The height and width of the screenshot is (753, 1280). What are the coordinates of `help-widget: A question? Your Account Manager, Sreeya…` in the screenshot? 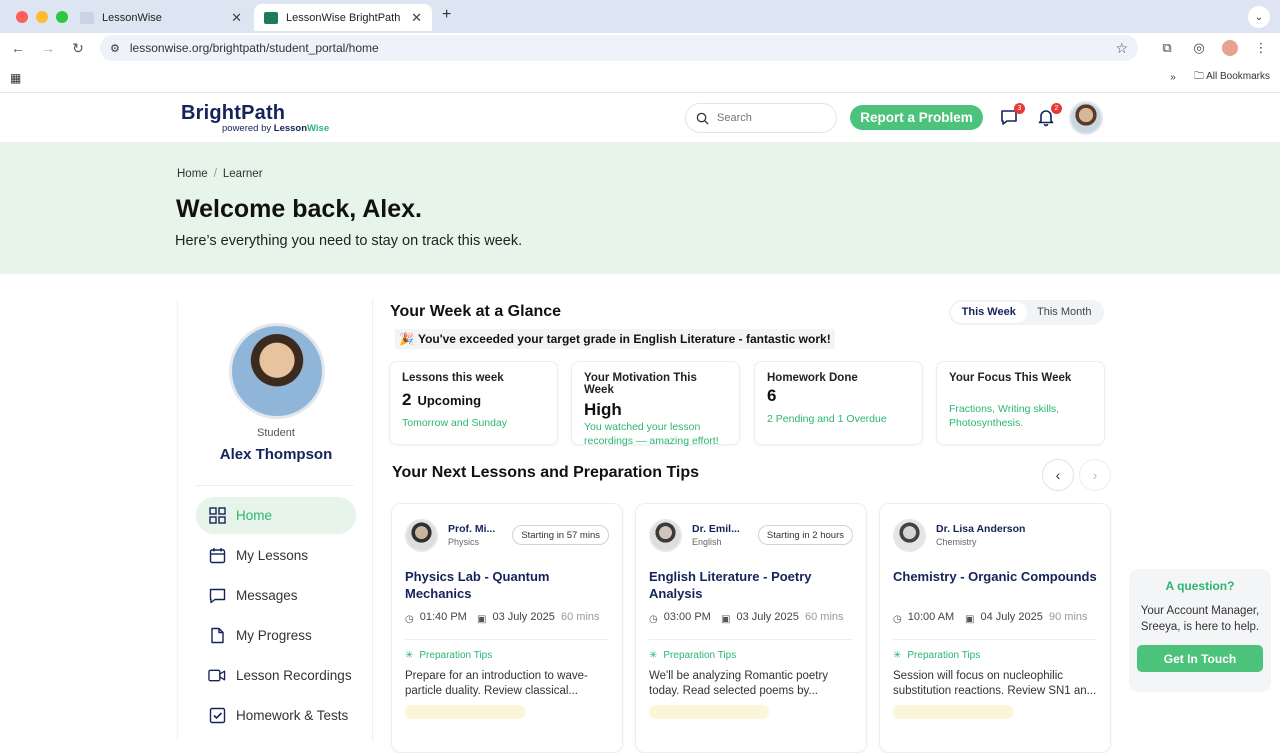 It's located at (1200, 630).